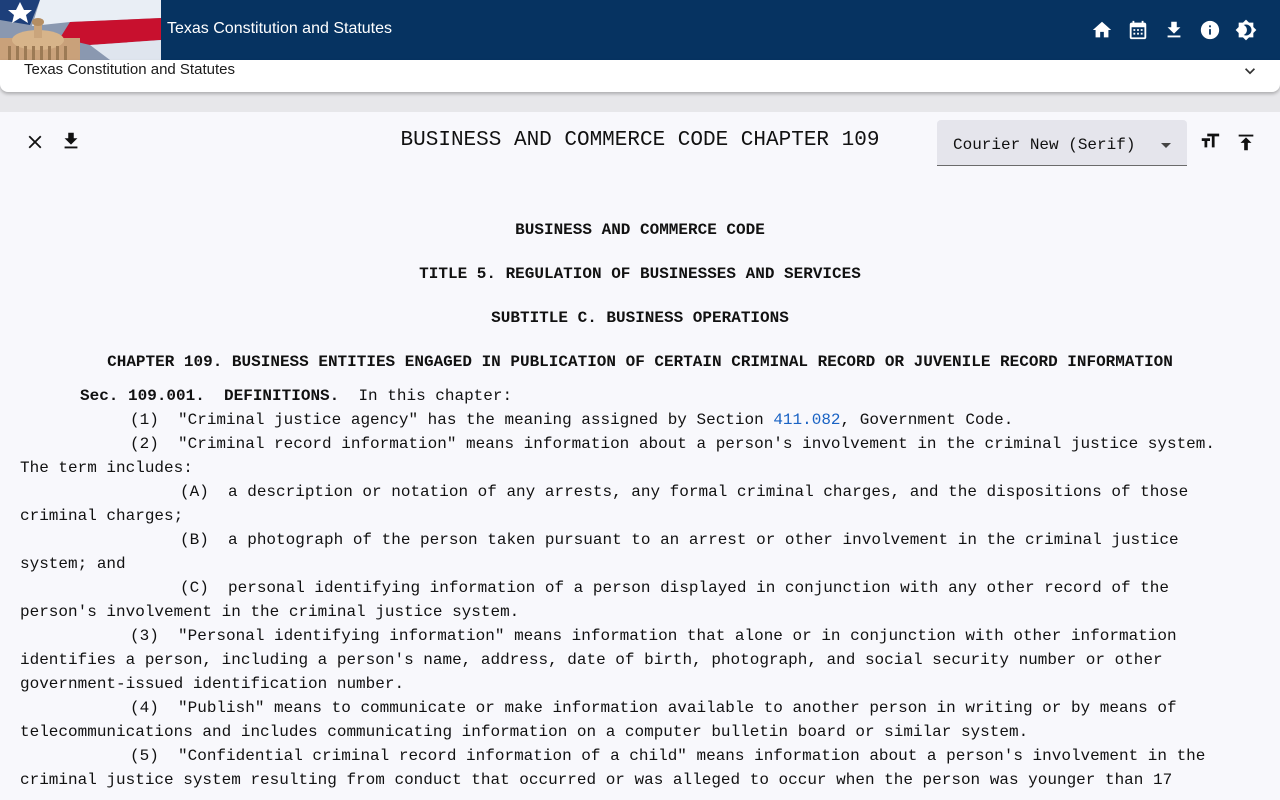 Image resolution: width=1280 pixels, height=800 pixels. What do you see at coordinates (640, 30) in the screenshot?
I see `app-bar: Texas Constitution and Statutes` at bounding box center [640, 30].